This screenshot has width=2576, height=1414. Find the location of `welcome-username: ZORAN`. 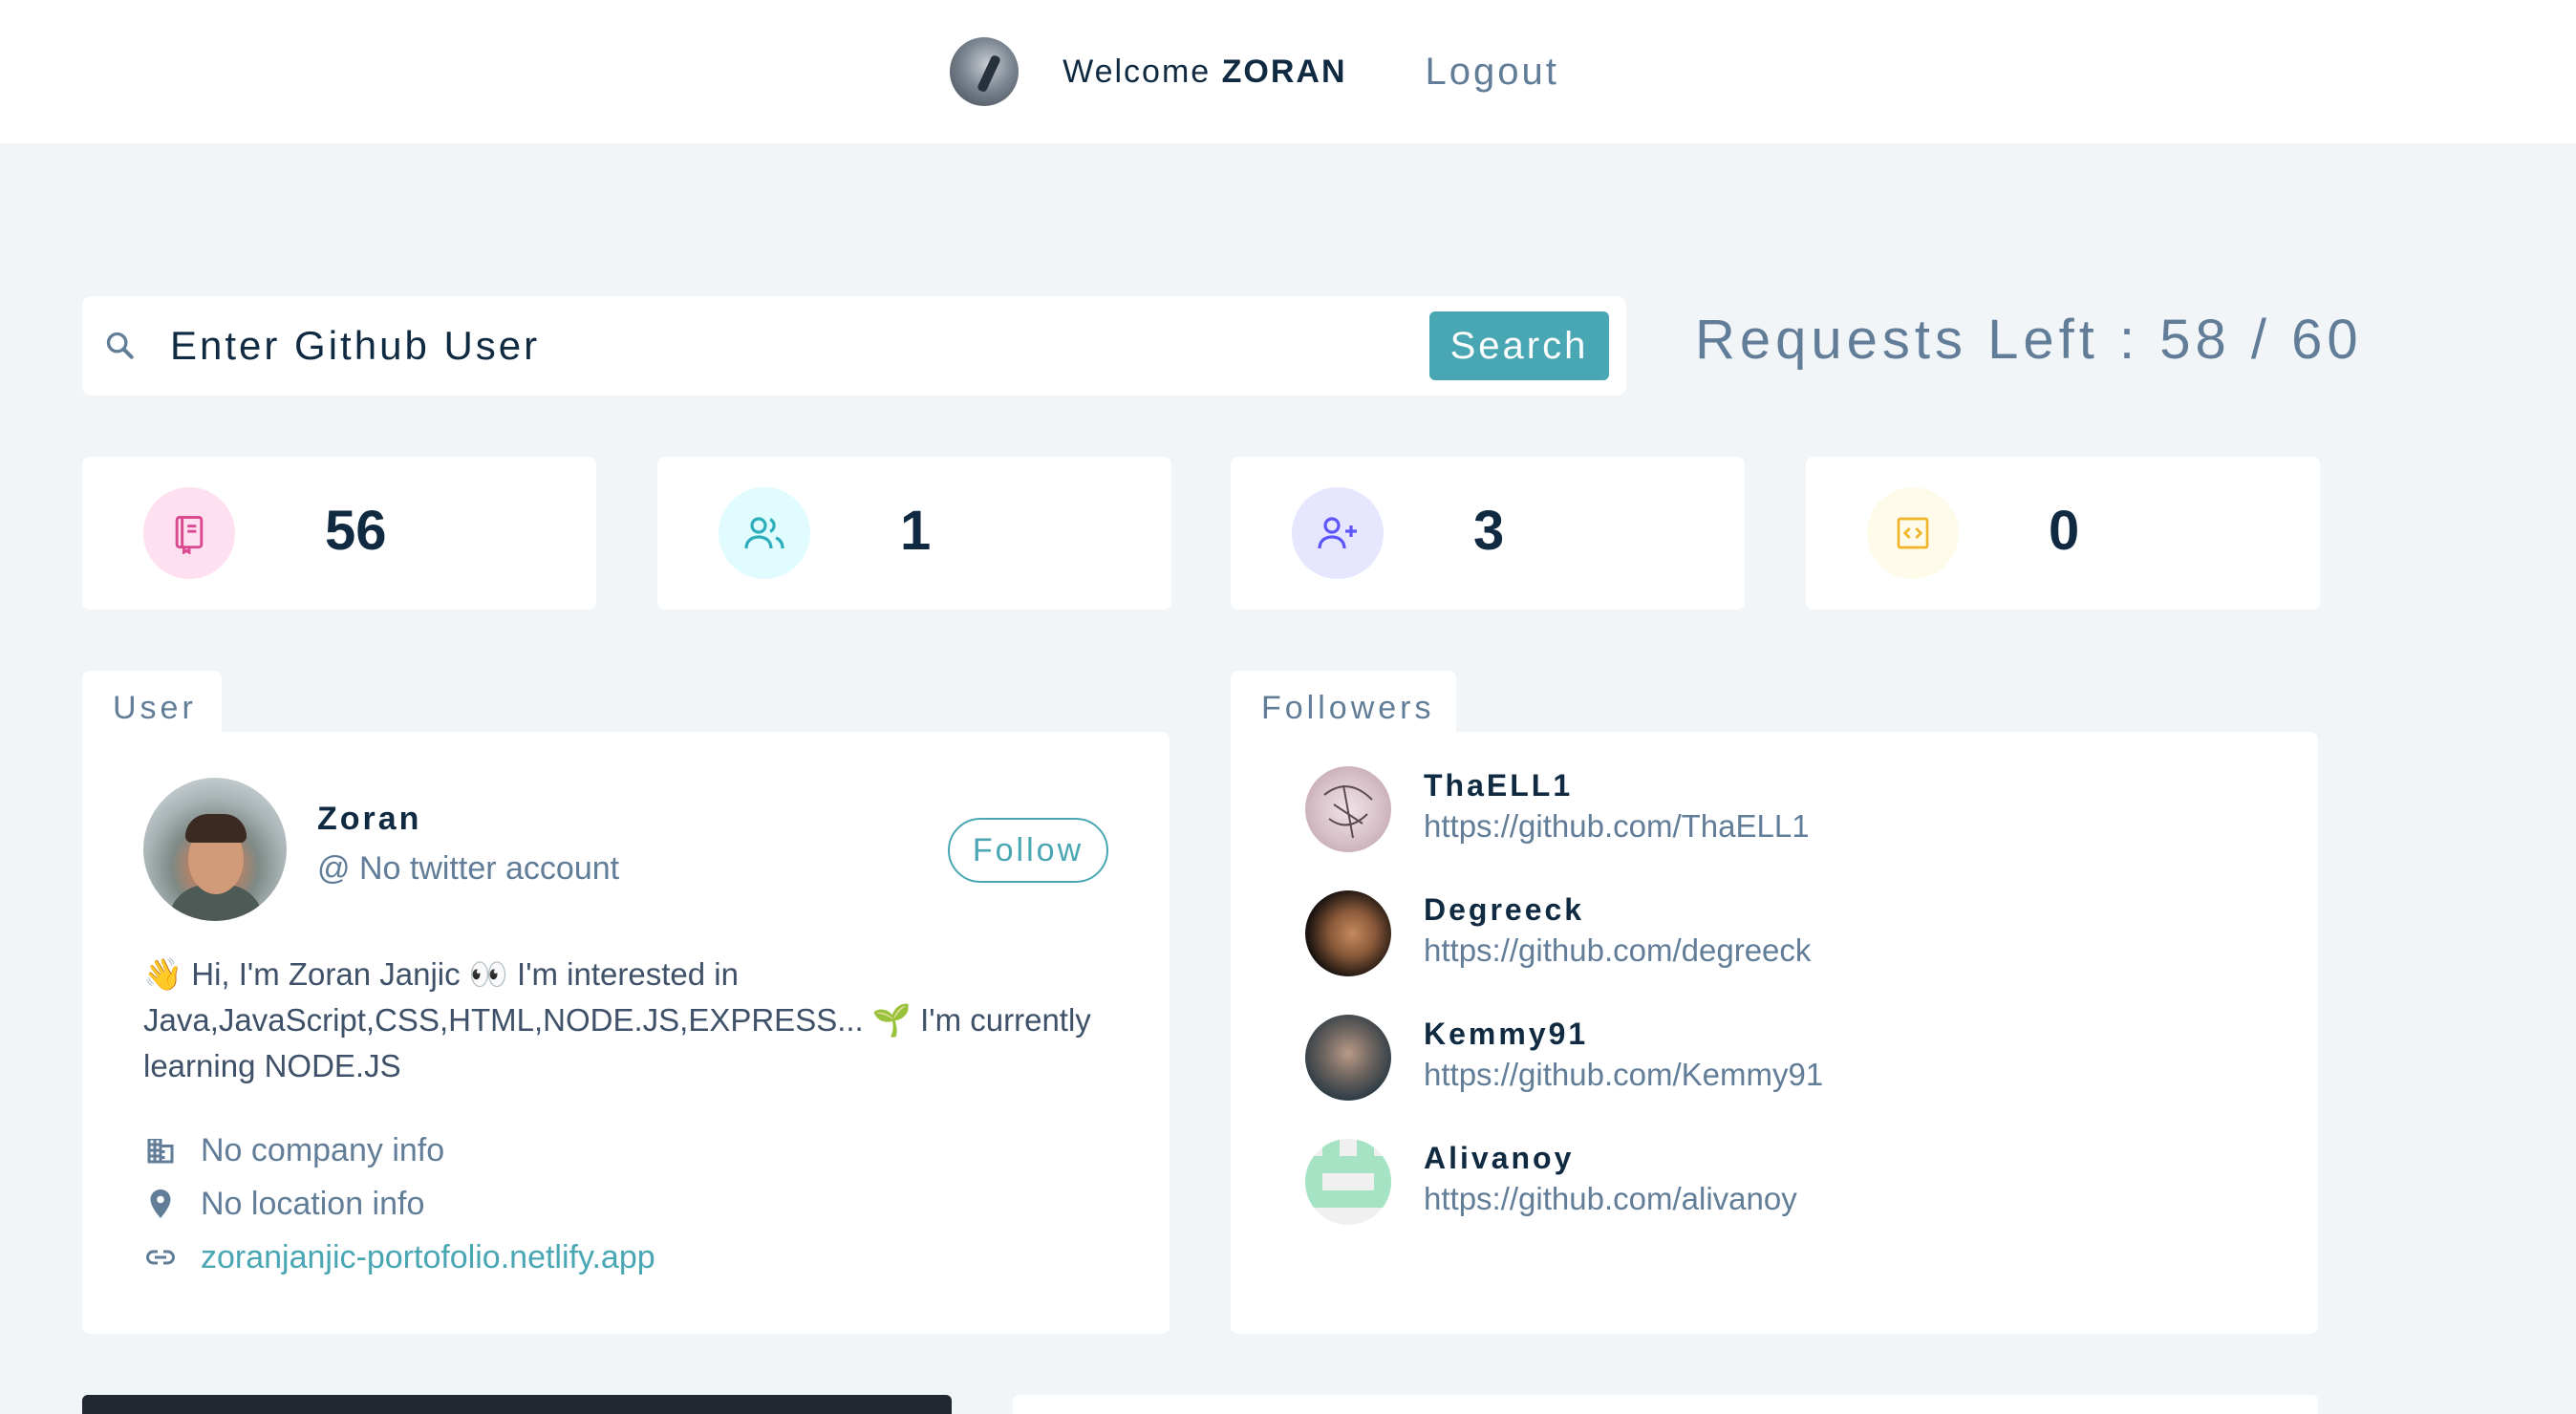

welcome-username: ZORAN is located at coordinates (1284, 71).